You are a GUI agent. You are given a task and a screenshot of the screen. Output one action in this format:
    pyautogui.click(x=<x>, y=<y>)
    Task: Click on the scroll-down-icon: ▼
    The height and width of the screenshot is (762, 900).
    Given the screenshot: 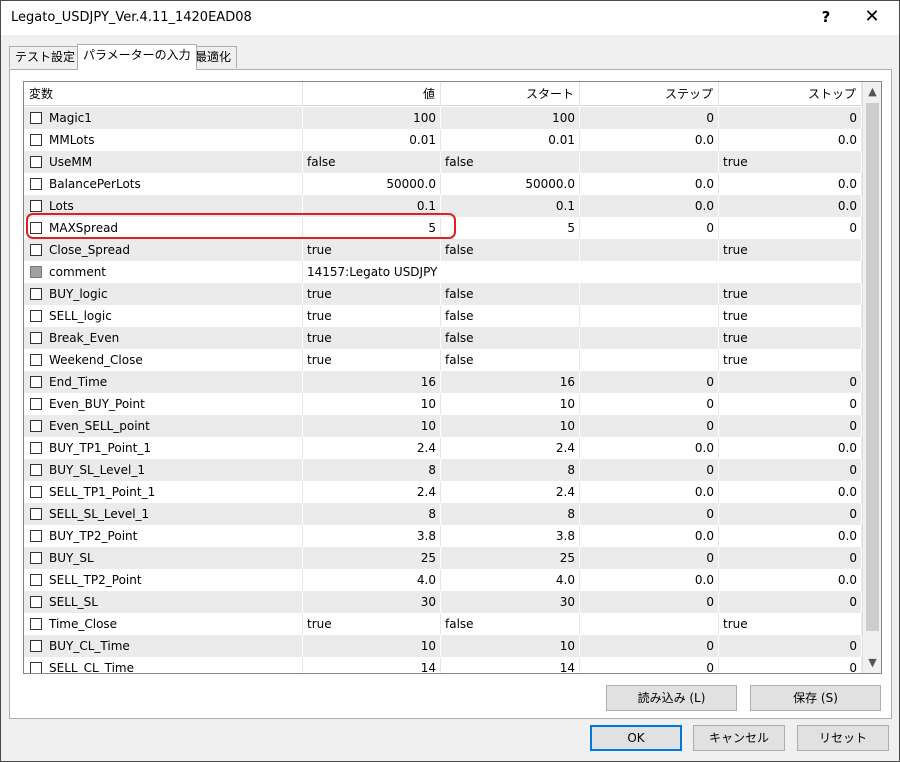 What is the action you would take?
    pyautogui.click(x=872, y=663)
    